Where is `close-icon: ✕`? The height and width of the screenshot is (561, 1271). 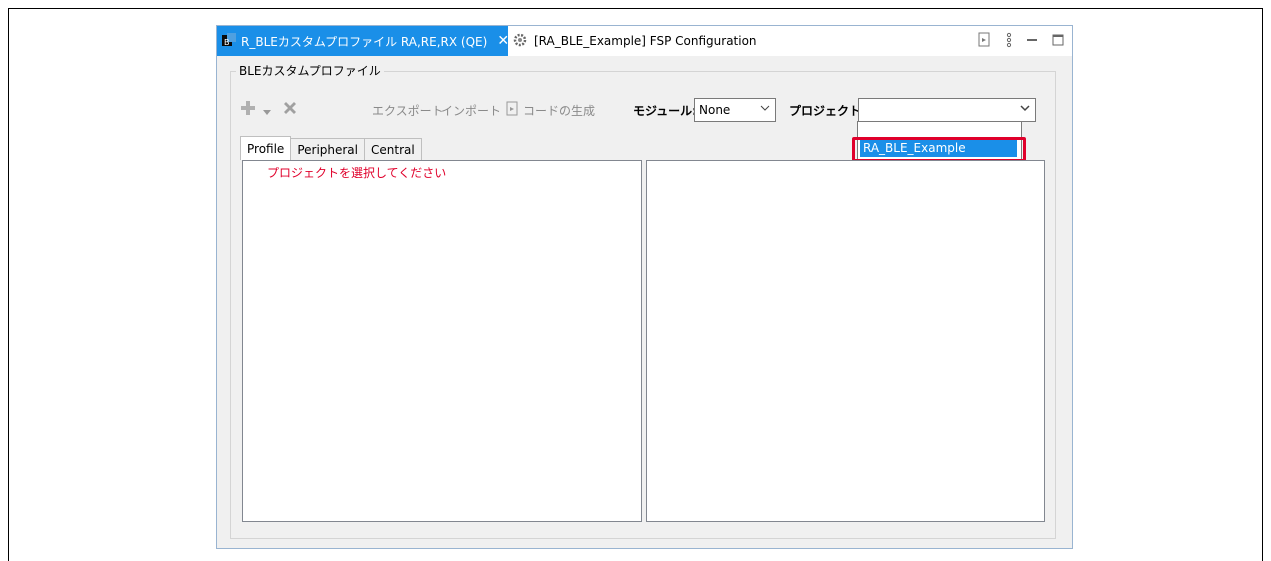
close-icon: ✕ is located at coordinates (503, 41).